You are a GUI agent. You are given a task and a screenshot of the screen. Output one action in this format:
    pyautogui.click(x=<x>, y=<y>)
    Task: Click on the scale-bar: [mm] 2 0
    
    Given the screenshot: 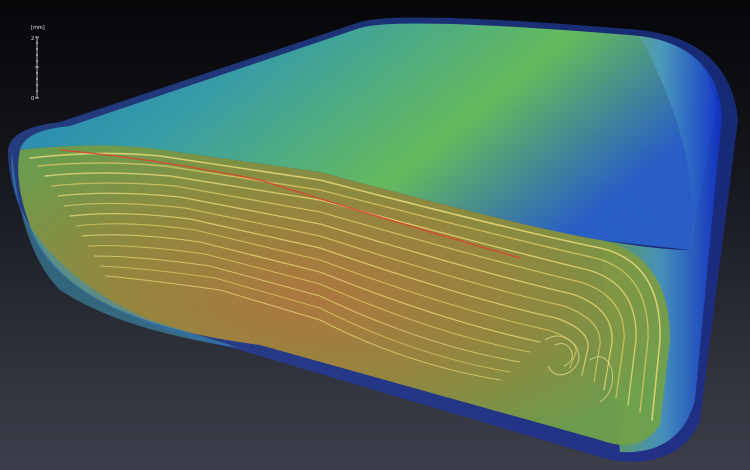 What is the action you would take?
    pyautogui.click(x=38, y=63)
    